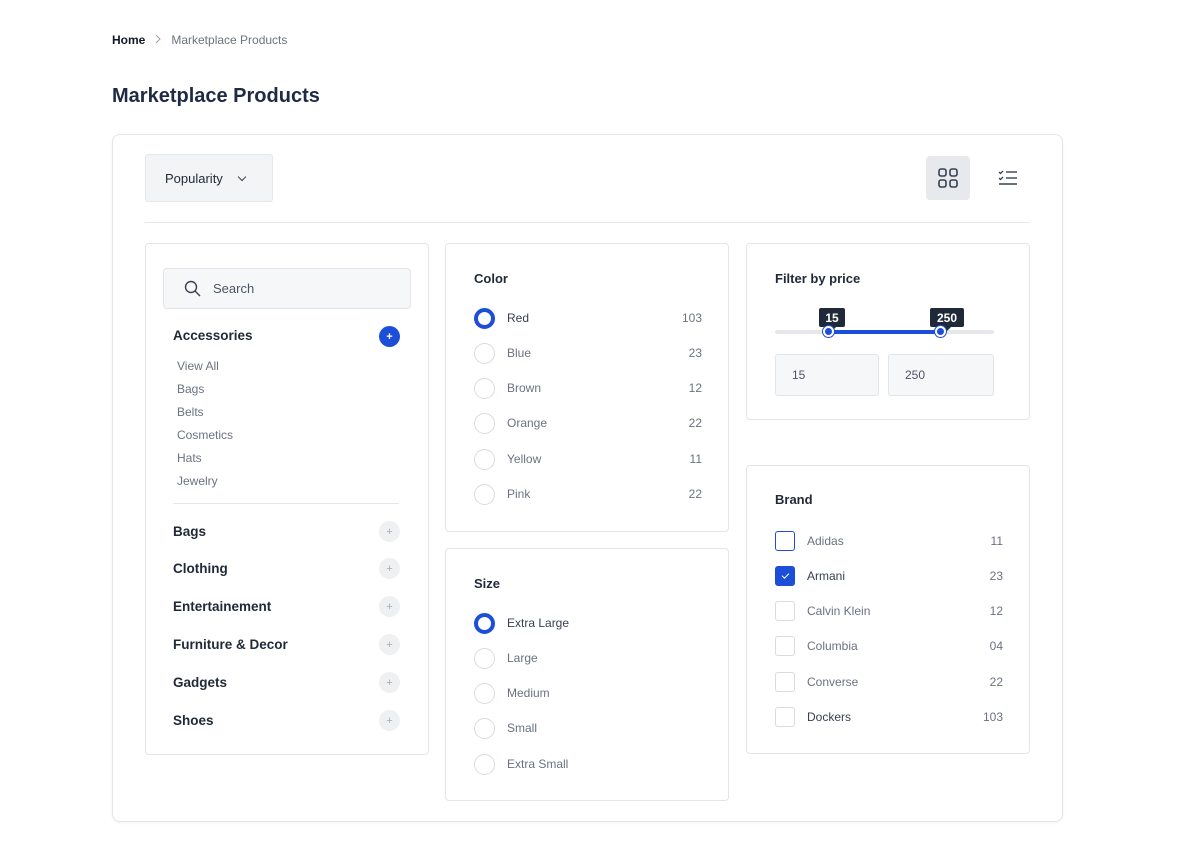 This screenshot has height=849, width=1178. I want to click on grid-icon, so click(948, 178).